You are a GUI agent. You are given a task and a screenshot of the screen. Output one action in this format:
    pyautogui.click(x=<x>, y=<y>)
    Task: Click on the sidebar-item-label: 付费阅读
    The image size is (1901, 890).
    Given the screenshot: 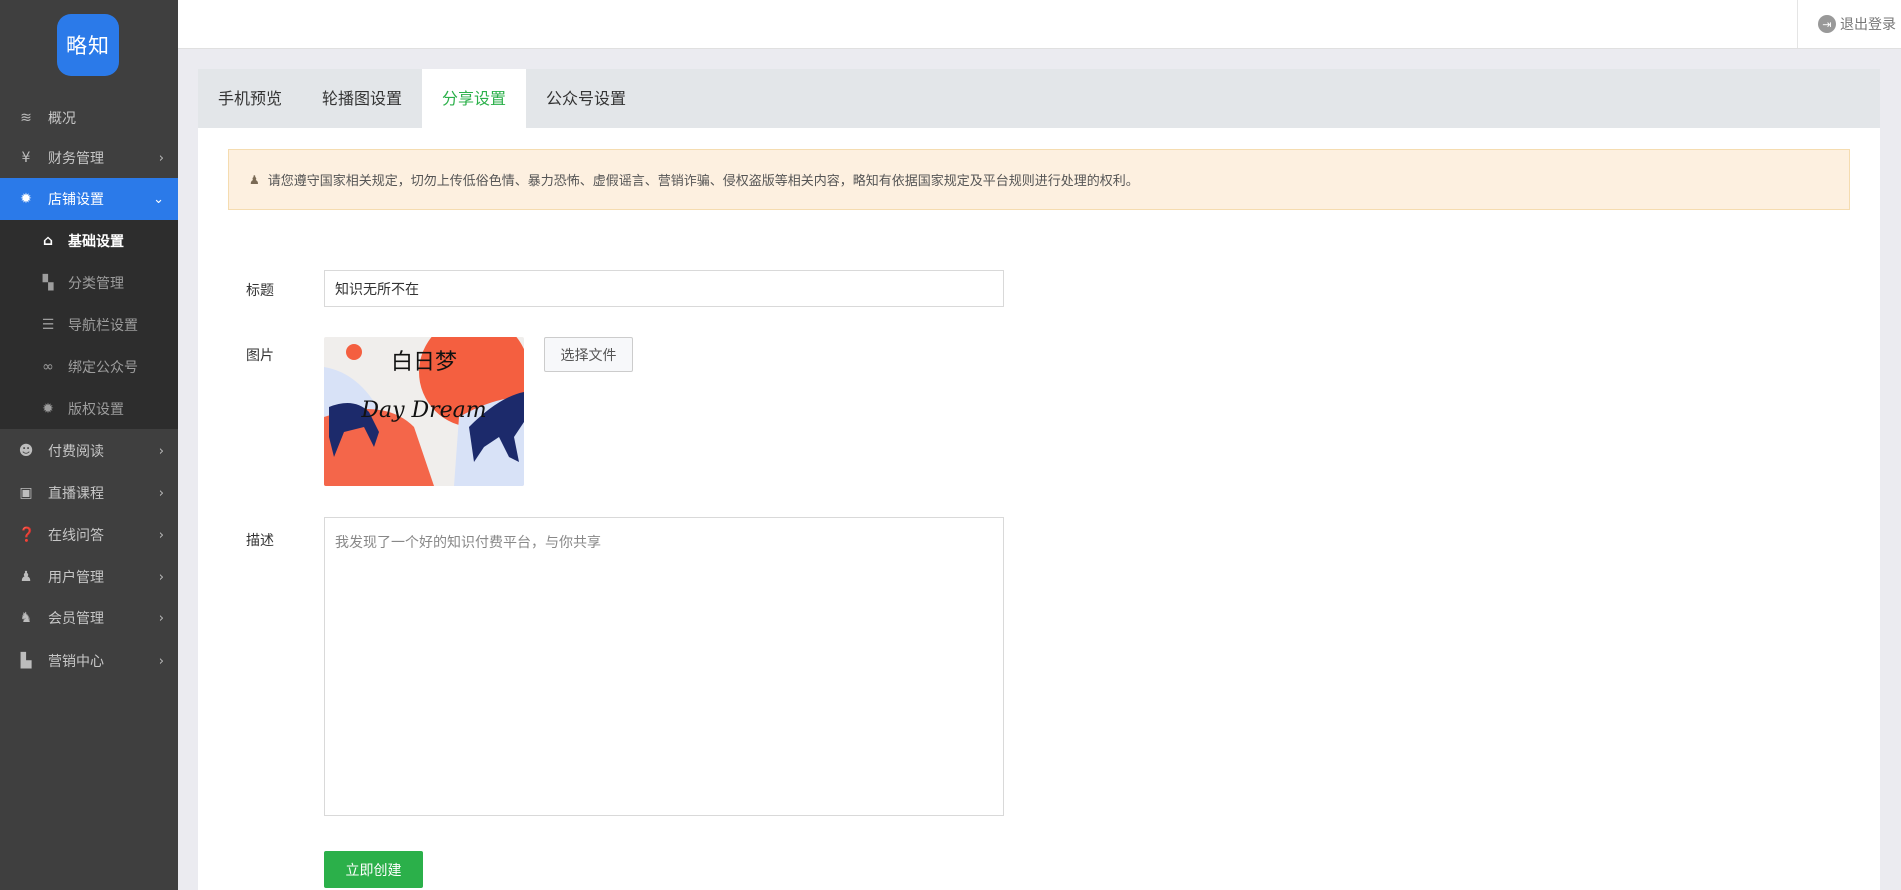 What is the action you would take?
    pyautogui.click(x=76, y=452)
    